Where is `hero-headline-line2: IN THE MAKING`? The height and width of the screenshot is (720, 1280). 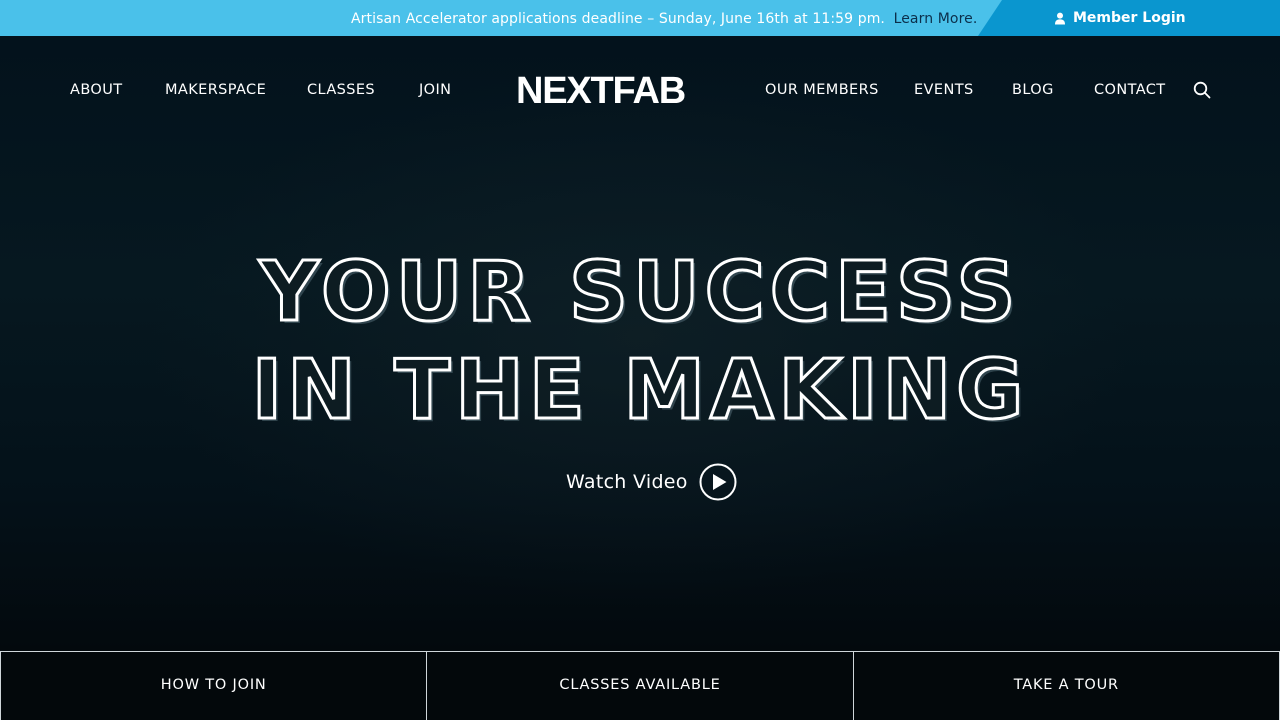
hero-headline-line2: IN THE MAKING is located at coordinates (639, 391).